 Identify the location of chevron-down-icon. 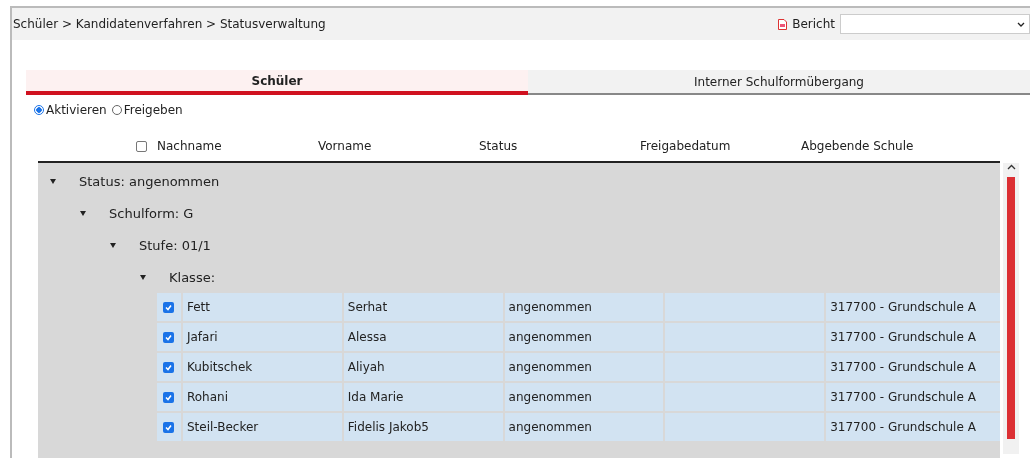
(1021, 24).